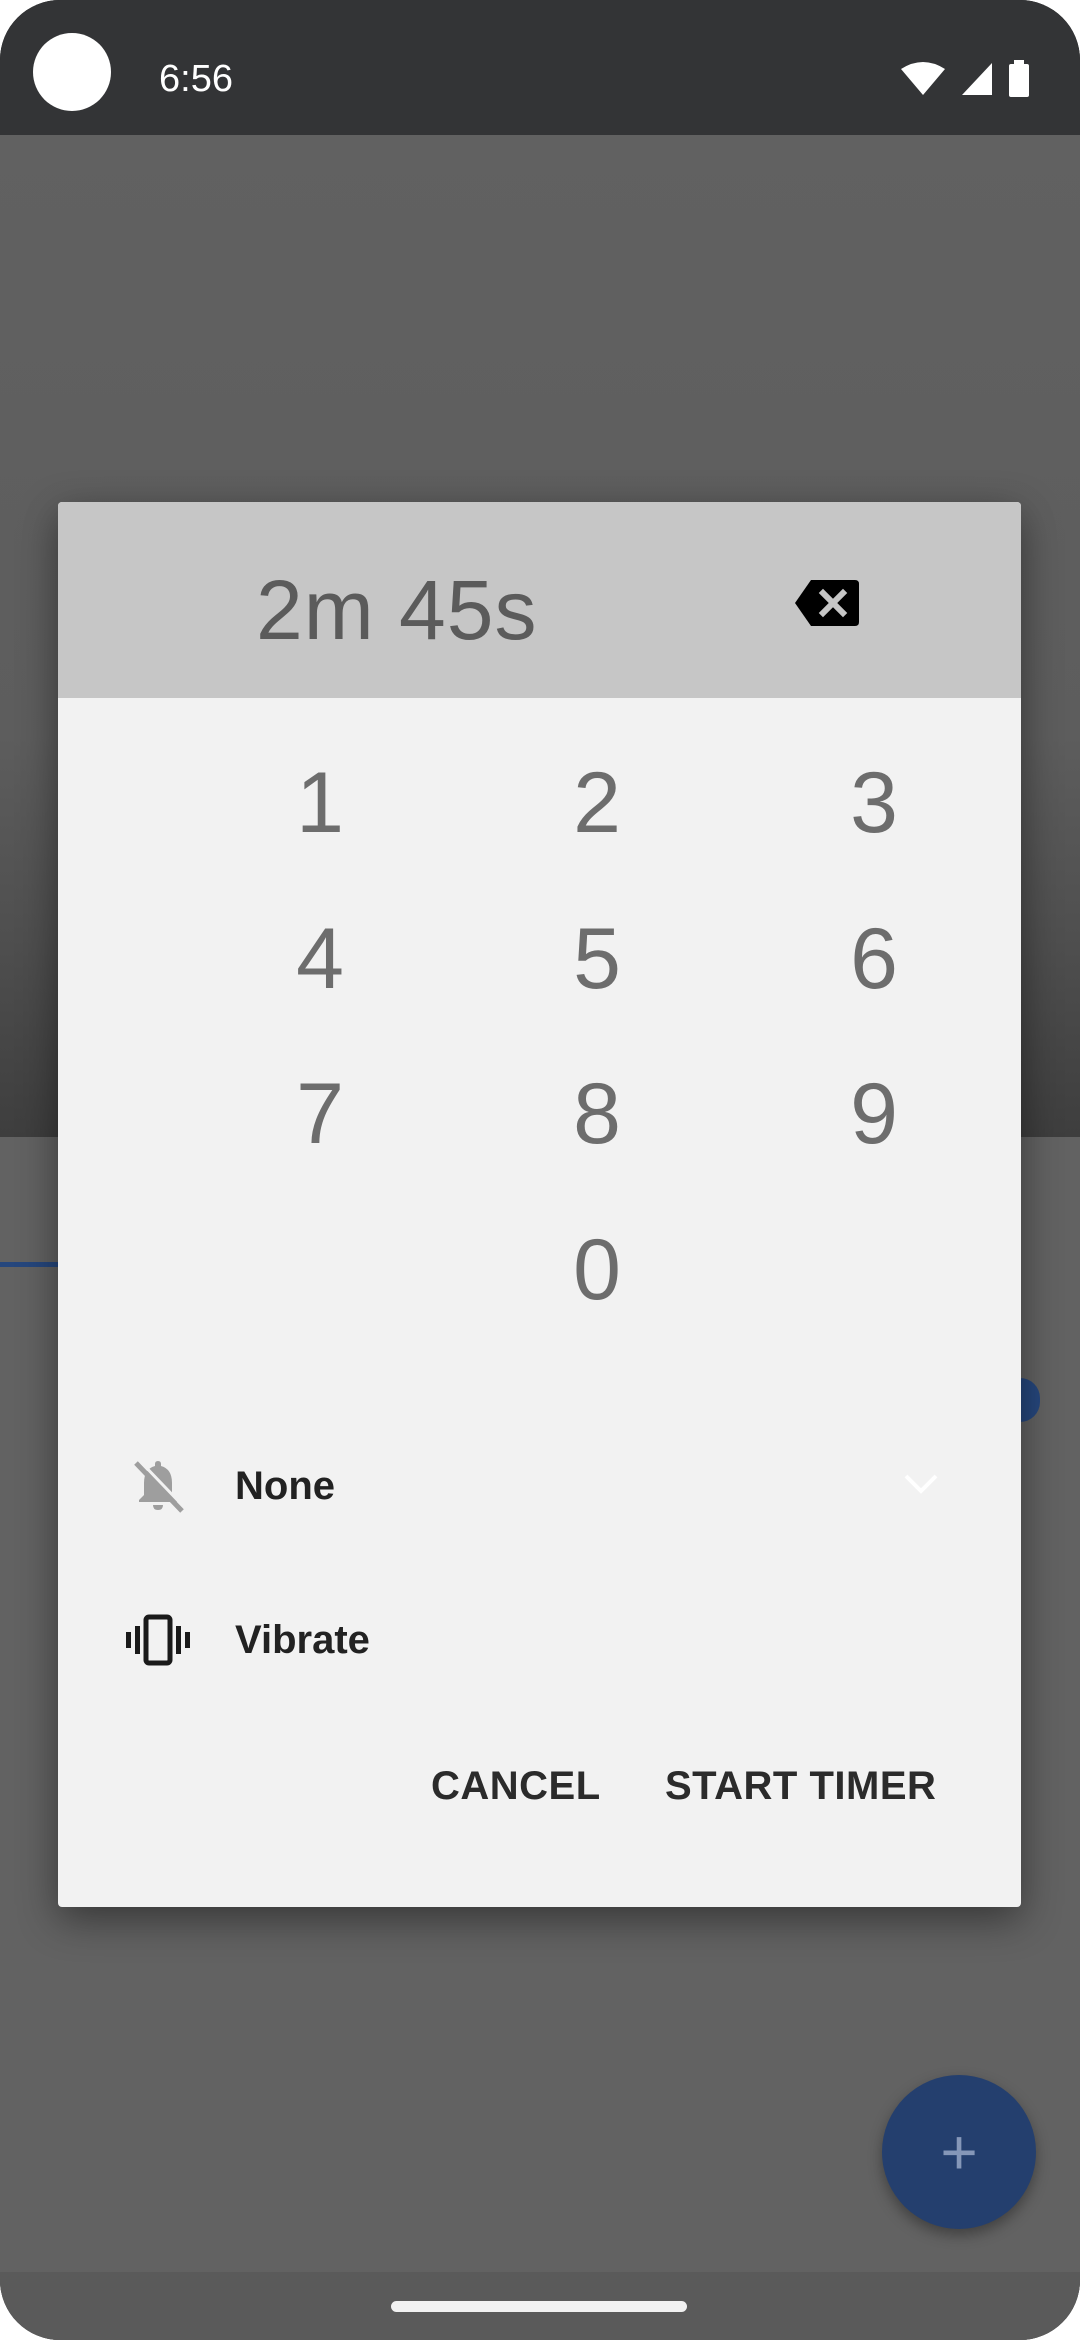  I want to click on cancel-button: CANCEL, so click(516, 1786).